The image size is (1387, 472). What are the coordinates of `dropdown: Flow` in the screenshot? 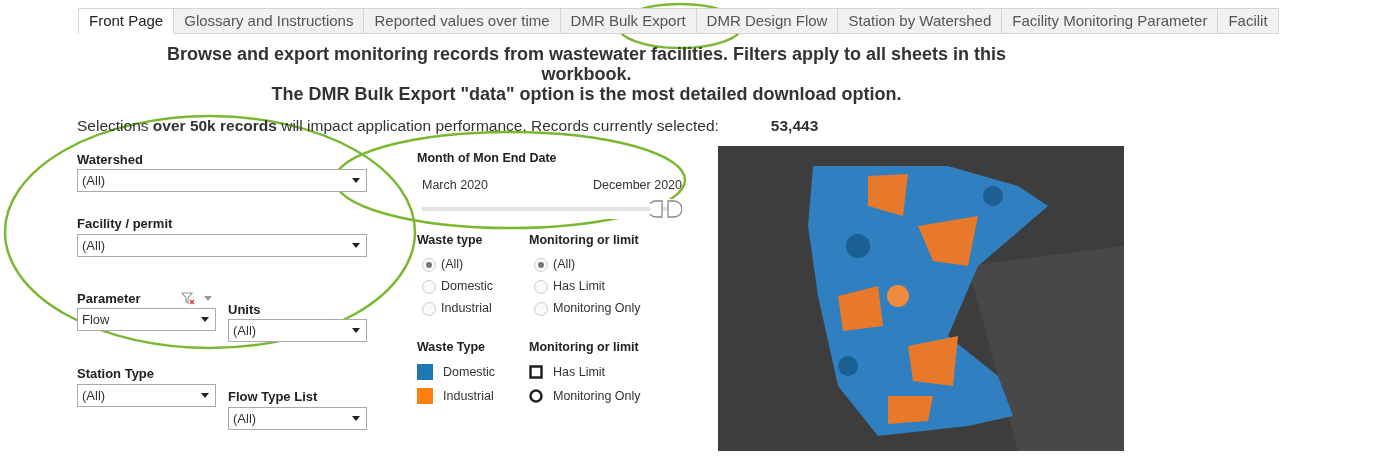 It's located at (146, 320).